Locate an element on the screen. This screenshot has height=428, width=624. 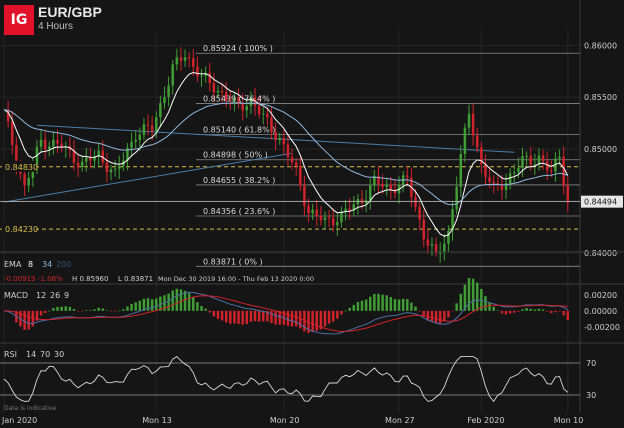
time-tick-label: Mon 13 is located at coordinates (157, 420).